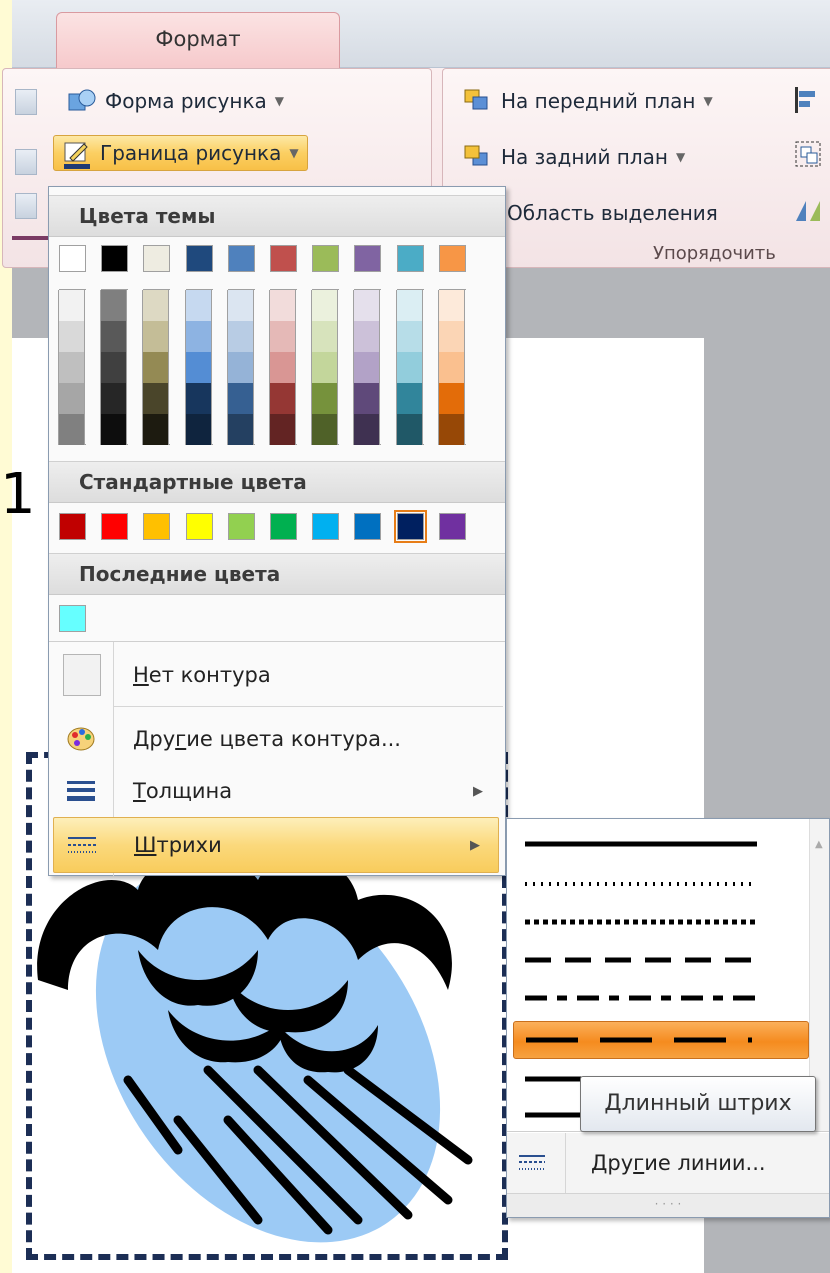 This screenshot has width=830, height=1273. What do you see at coordinates (26, 162) in the screenshot?
I see `gallery-scroll-down` at bounding box center [26, 162].